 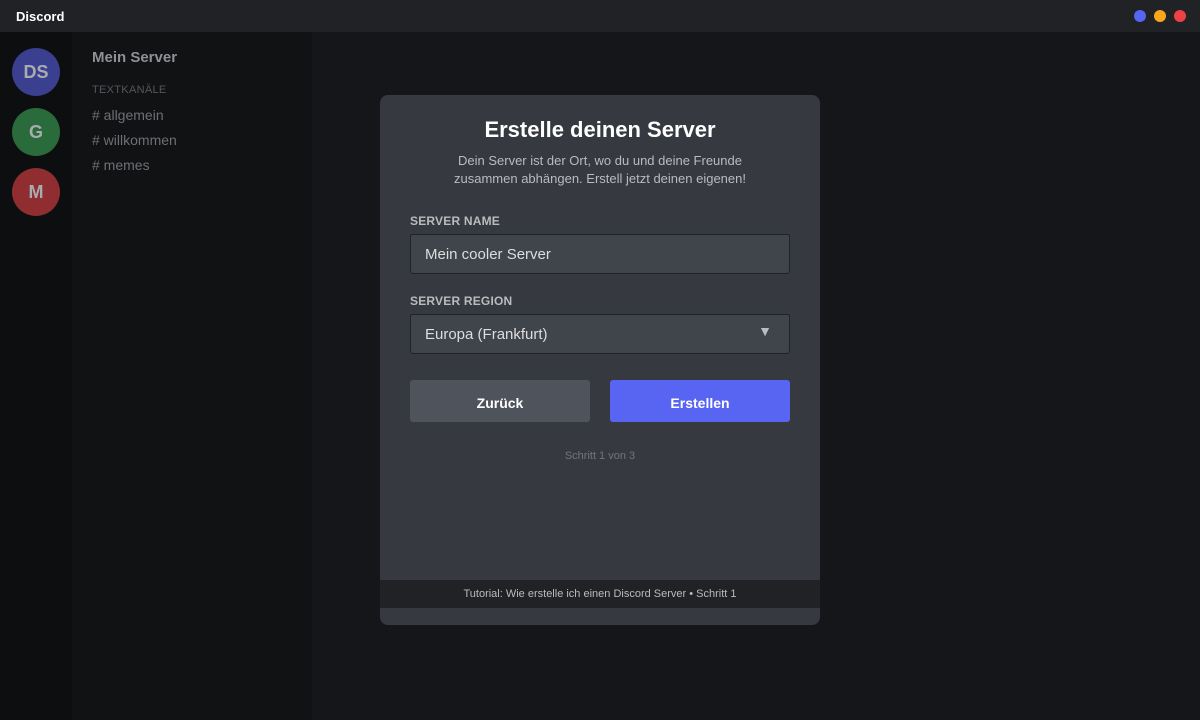 I want to click on server-region-select: Europa (Frankfurt) ▼, so click(x=600, y=334).